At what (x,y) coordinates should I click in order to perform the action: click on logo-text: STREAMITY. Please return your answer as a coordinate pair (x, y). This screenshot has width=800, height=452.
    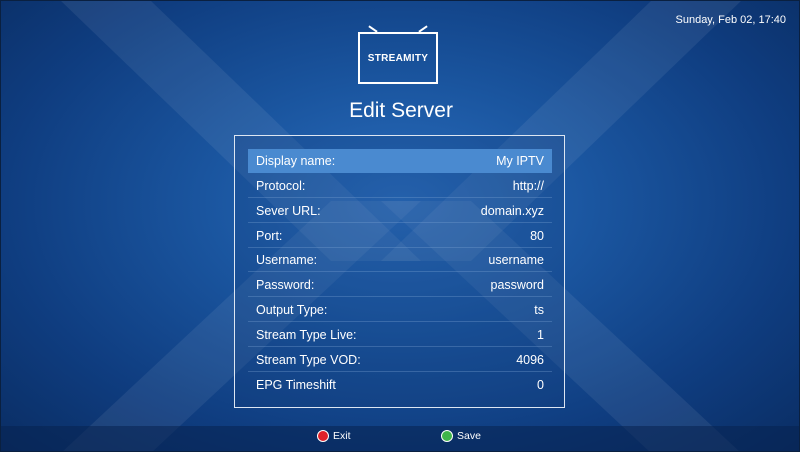
    Looking at the image, I should click on (398, 58).